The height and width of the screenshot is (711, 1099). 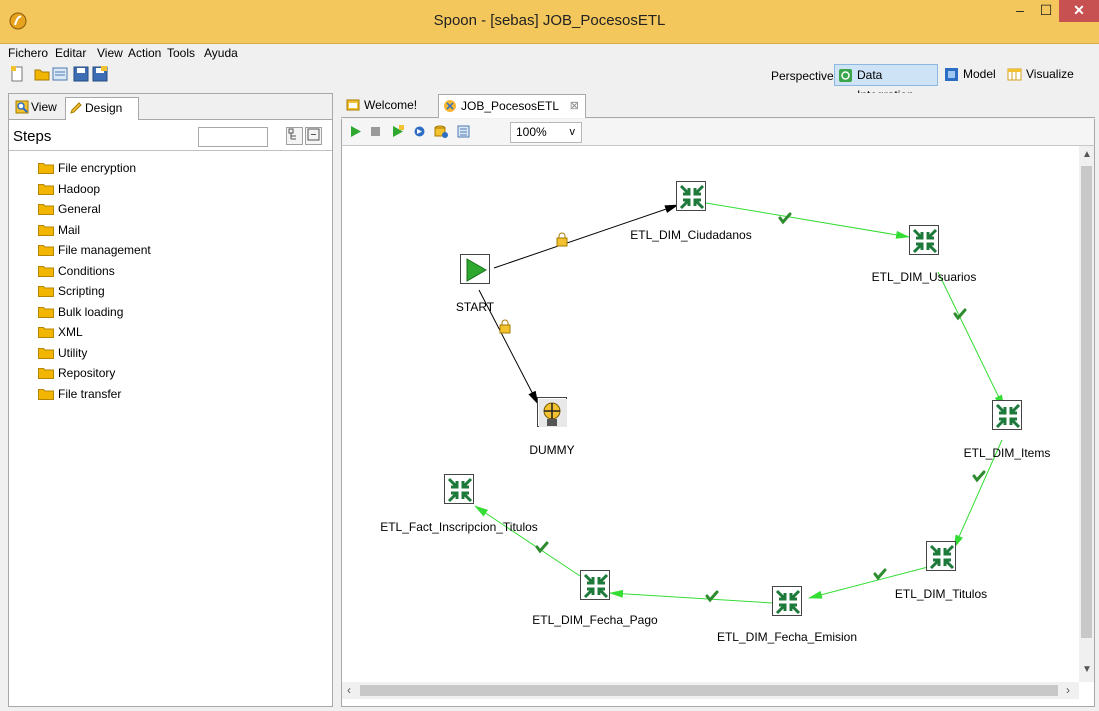 What do you see at coordinates (81, 74) in the screenshot?
I see `save-icon` at bounding box center [81, 74].